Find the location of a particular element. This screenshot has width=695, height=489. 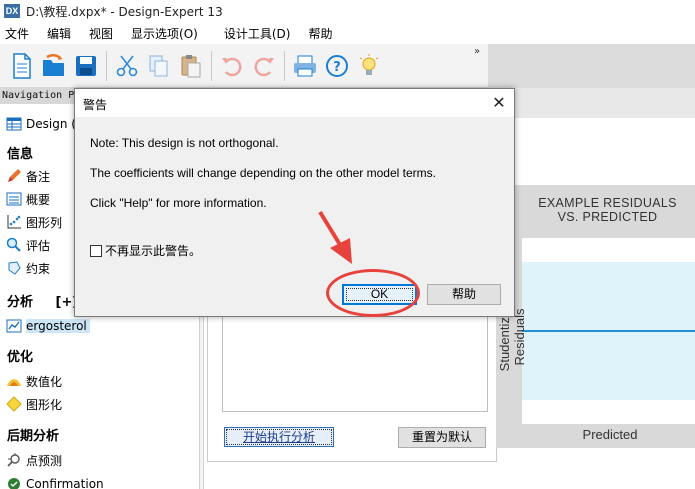

copy-icon is located at coordinates (159, 66).